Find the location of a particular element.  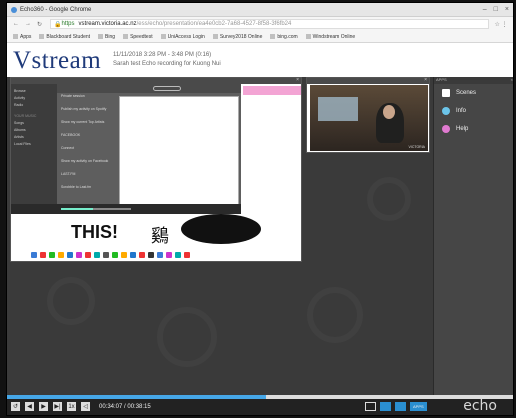

sidebar-item: Artists is located at coordinates (19, 137).